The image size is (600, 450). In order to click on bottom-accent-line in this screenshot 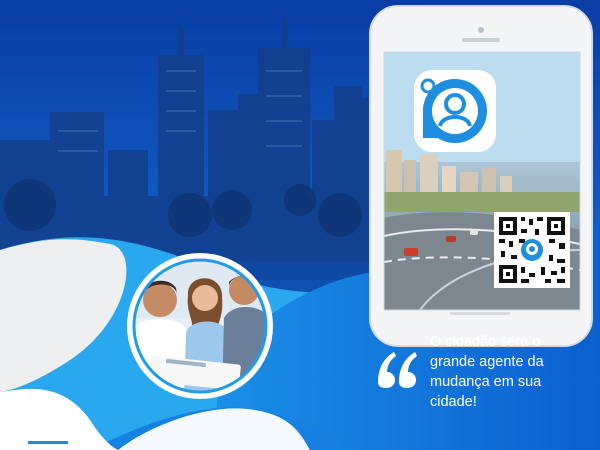, I will do `click(48, 442)`.